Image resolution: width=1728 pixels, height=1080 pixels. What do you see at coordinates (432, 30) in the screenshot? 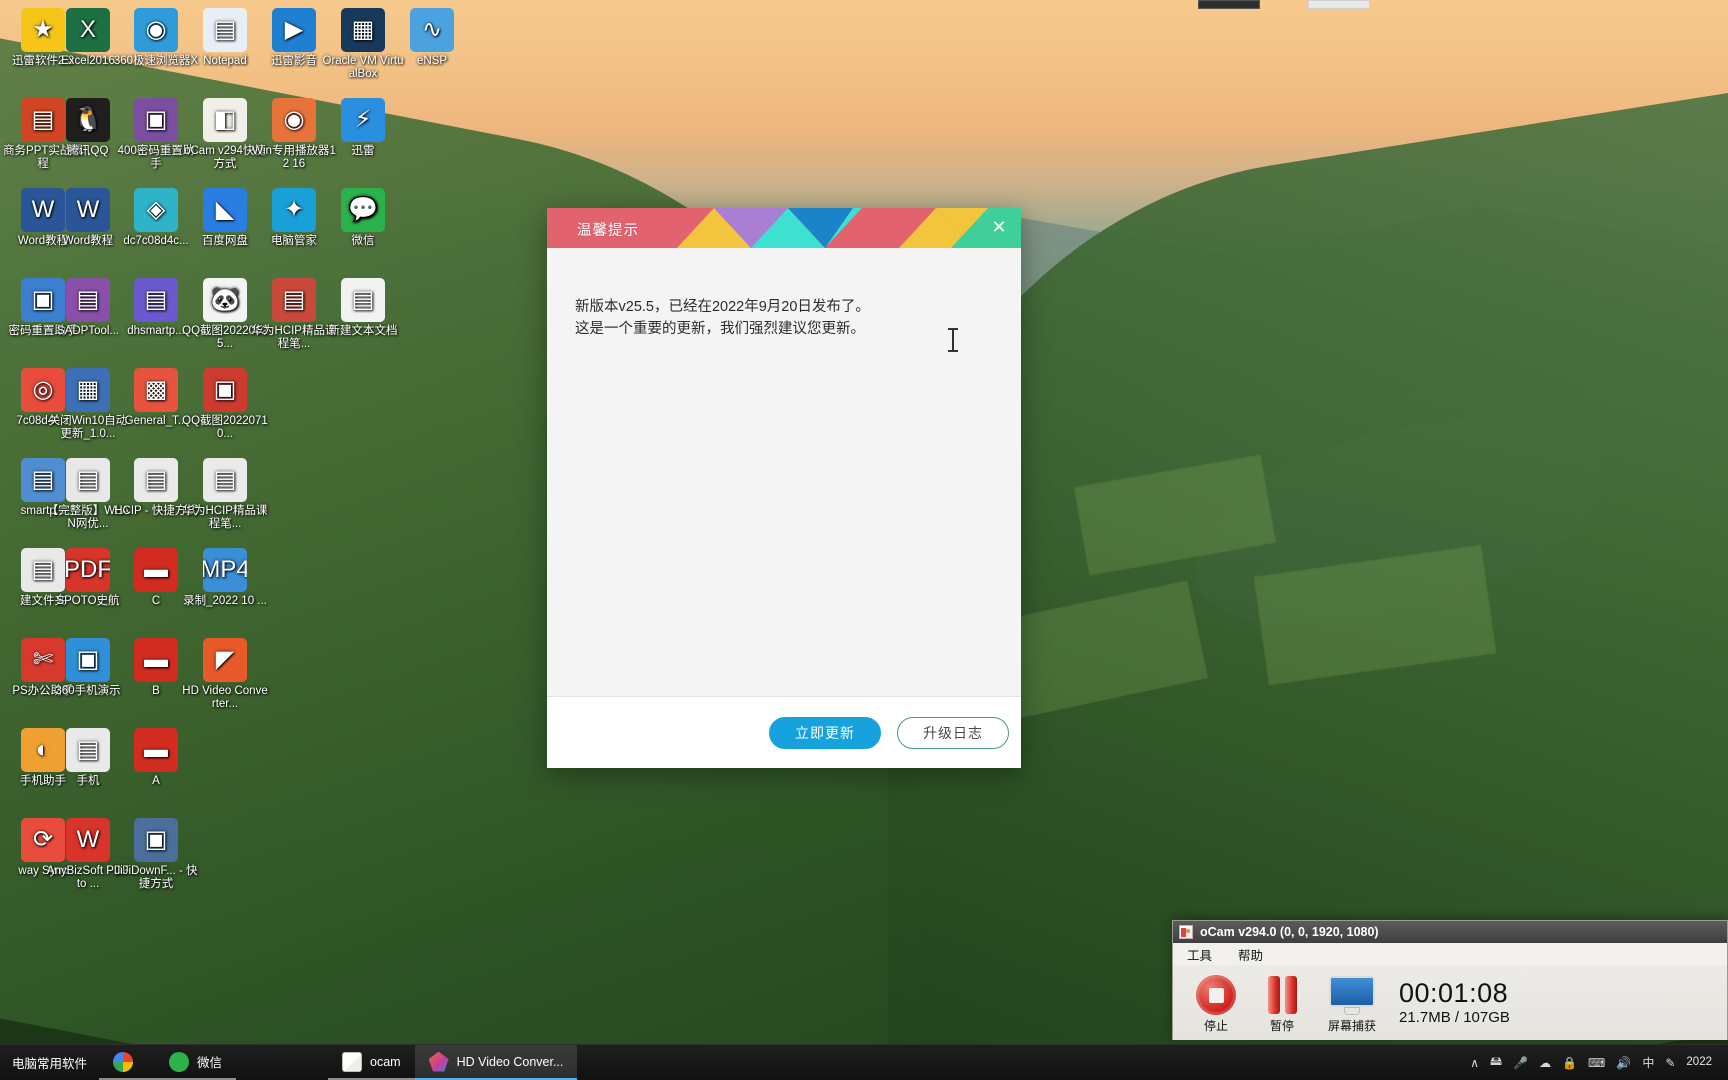
I see `desktop-icon-glyph-icon: ∿` at bounding box center [432, 30].